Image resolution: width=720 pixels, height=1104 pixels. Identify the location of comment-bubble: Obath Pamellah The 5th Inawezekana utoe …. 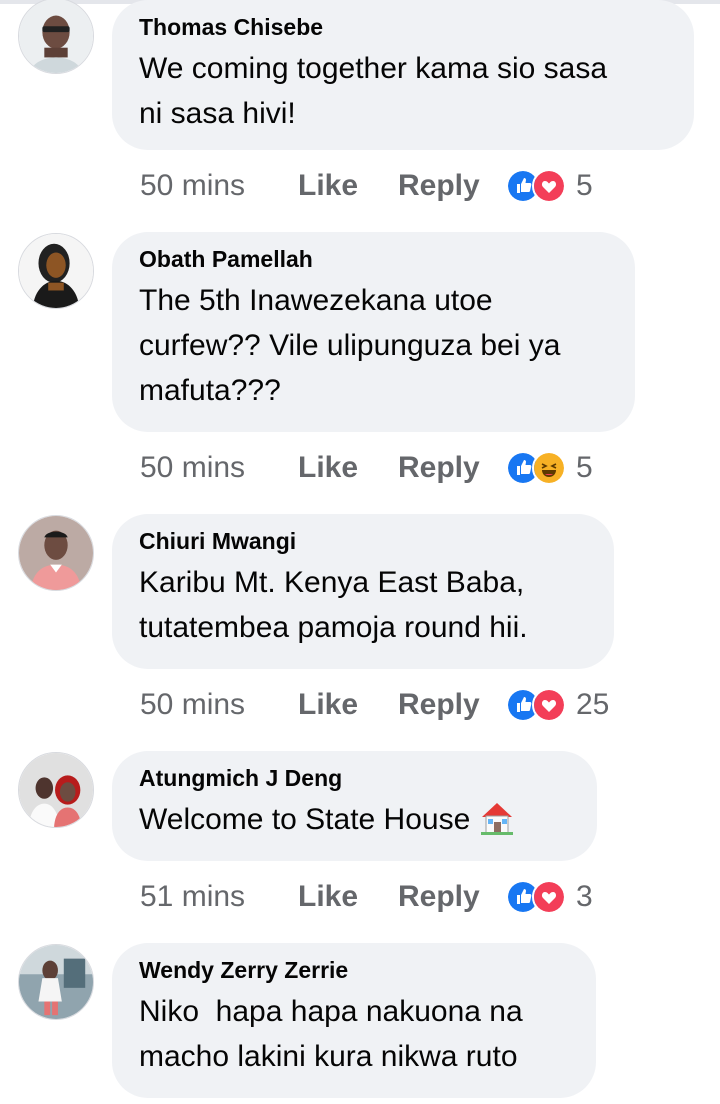
(373, 332).